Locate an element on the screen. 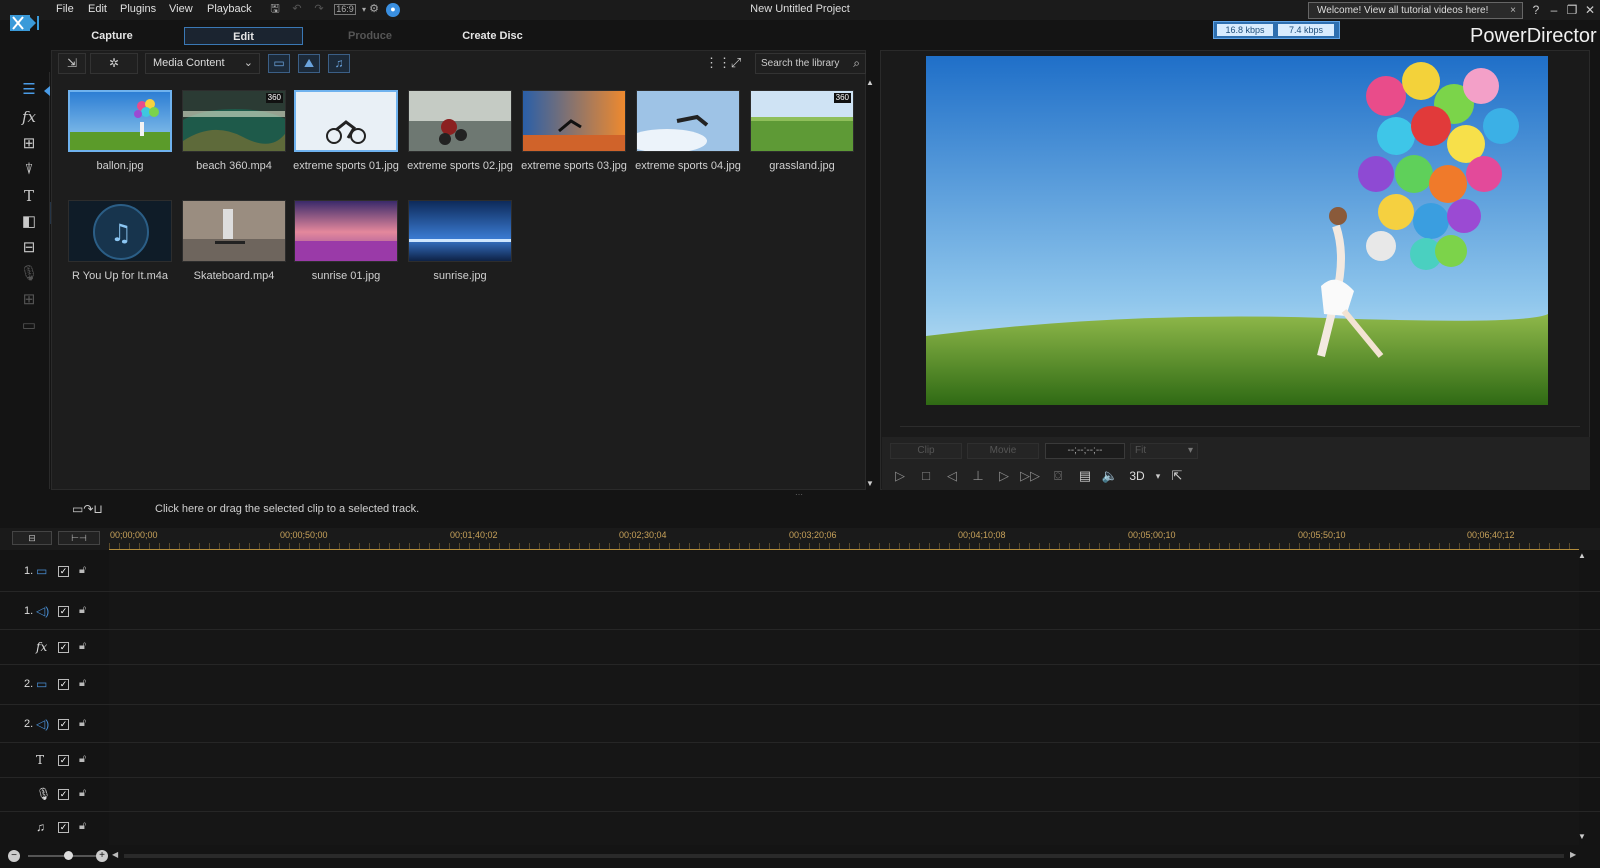 The image size is (1600, 868). track-title: T ✓ 🔓︎ is located at coordinates (800, 760).